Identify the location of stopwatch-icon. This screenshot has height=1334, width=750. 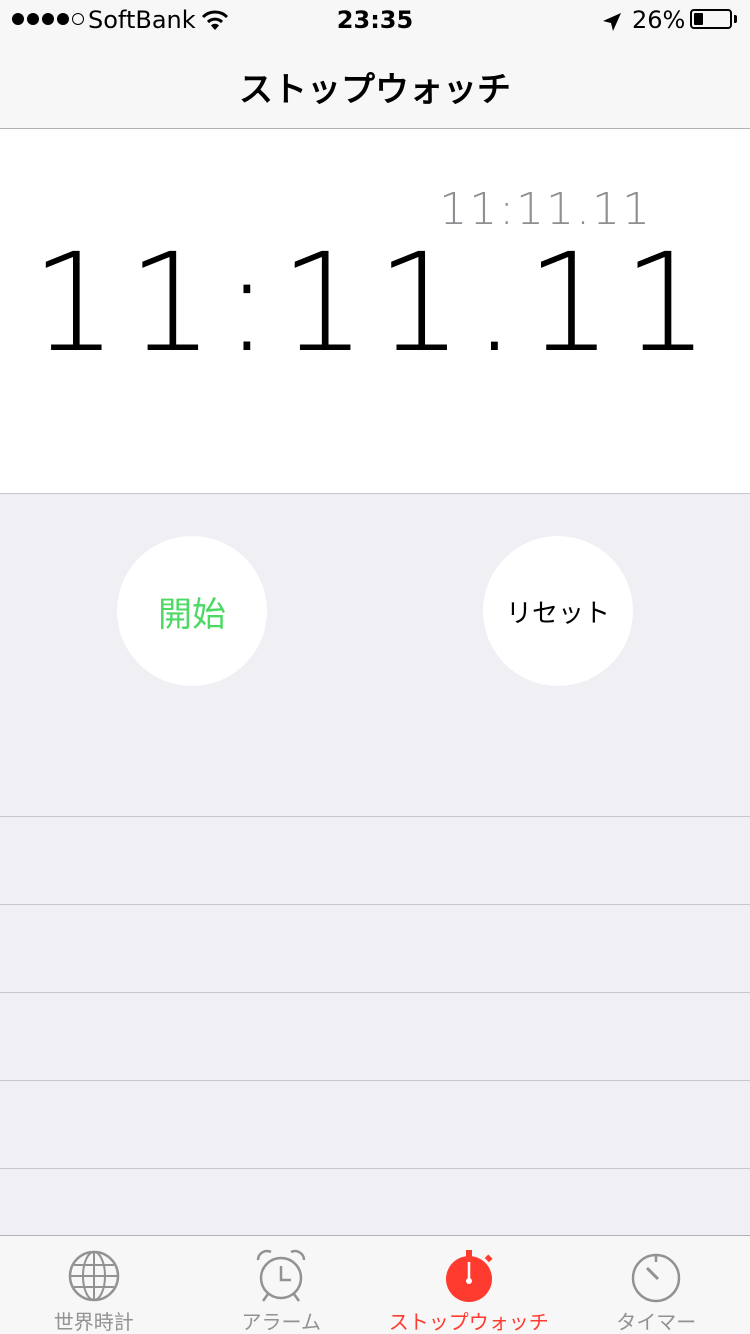
(469, 1276).